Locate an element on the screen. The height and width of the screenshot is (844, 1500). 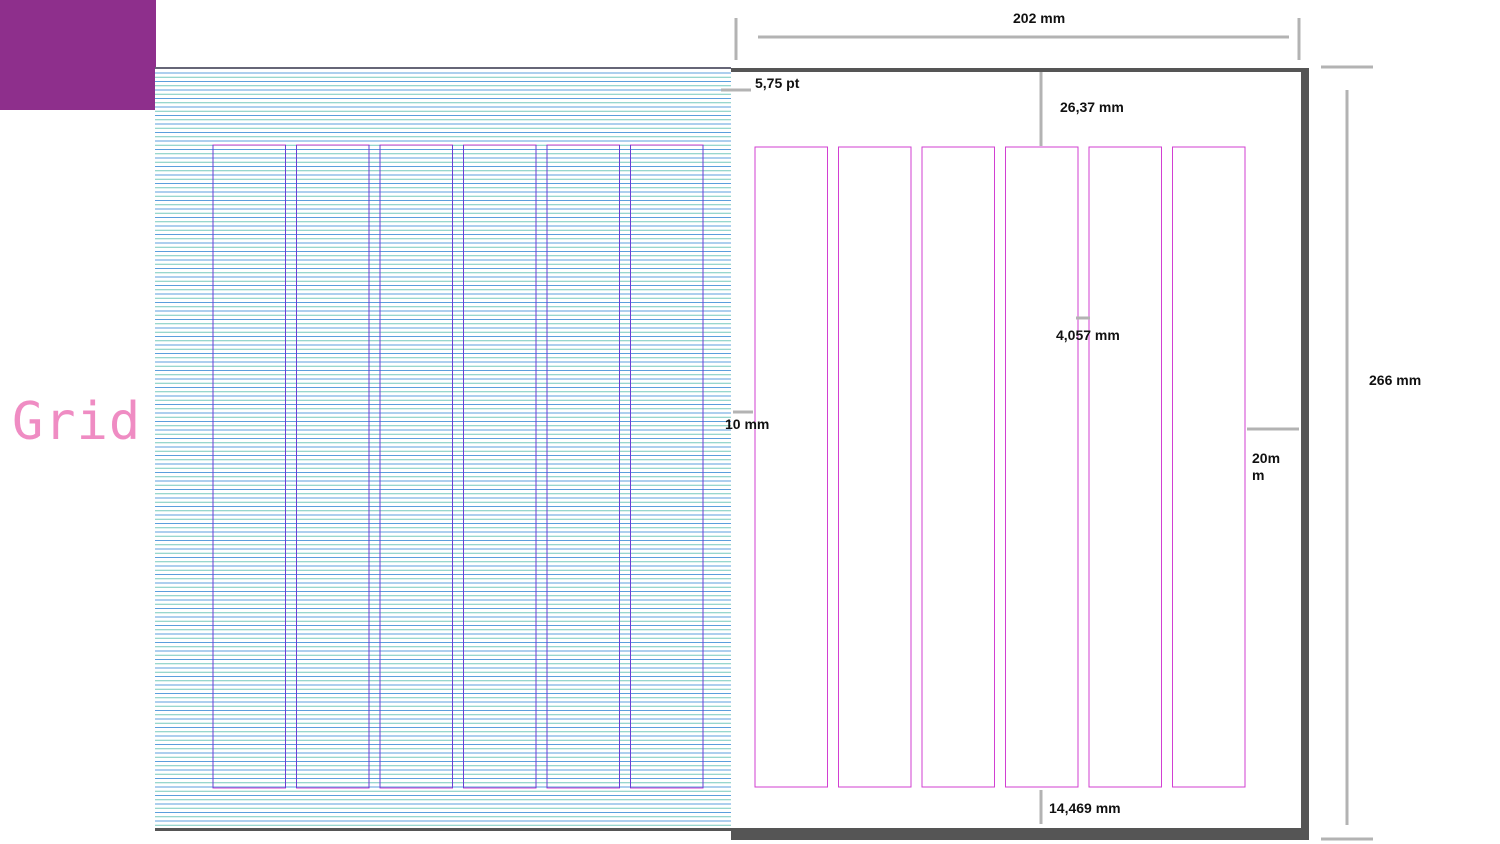
page-height-label: 266 mm is located at coordinates (1395, 380).